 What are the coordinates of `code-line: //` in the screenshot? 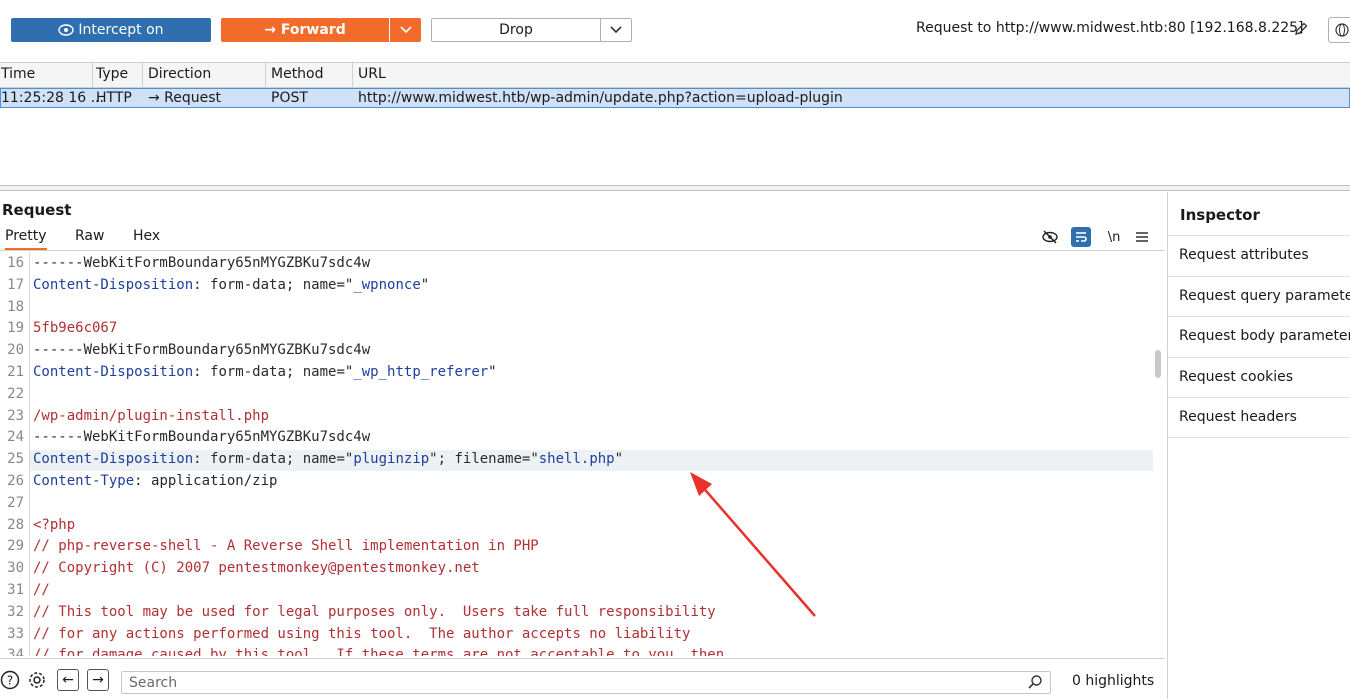 It's located at (41, 590).